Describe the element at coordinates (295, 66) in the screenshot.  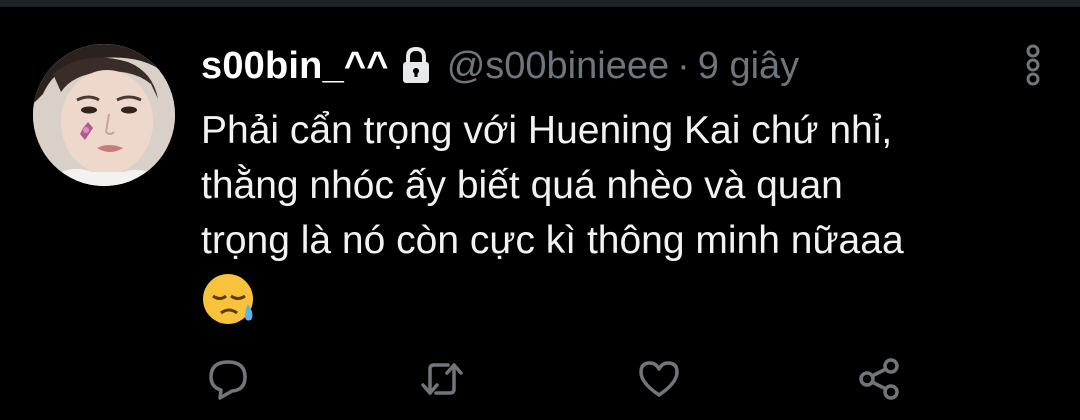
I see `display-name: s00bin_^^` at that location.